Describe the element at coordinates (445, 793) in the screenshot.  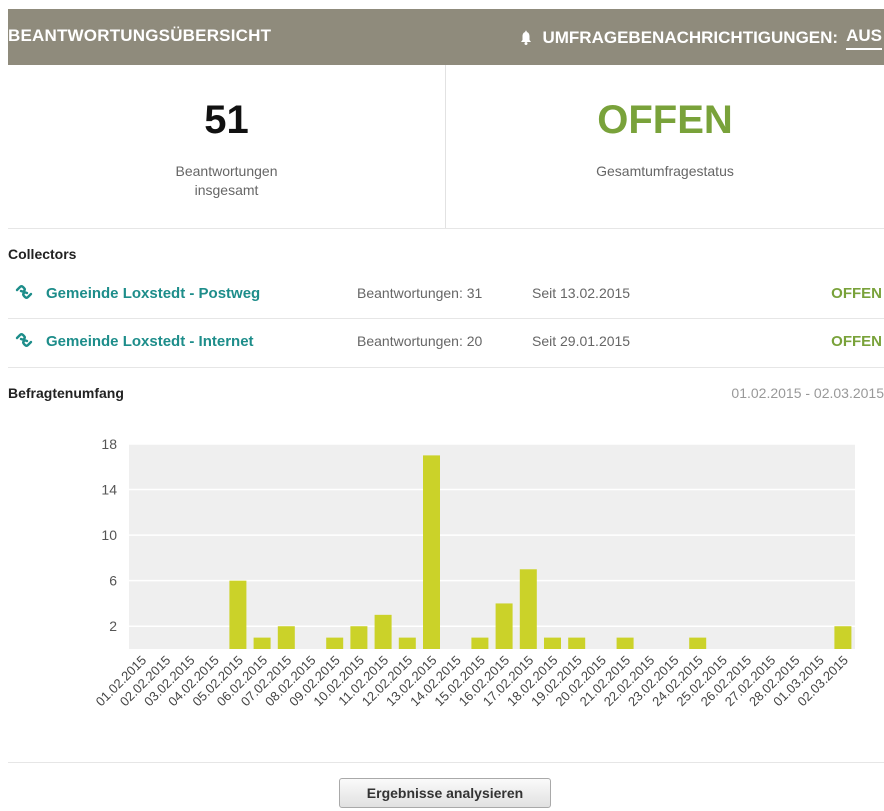
I see `analyze-results-button: Ergebnisse analysieren` at that location.